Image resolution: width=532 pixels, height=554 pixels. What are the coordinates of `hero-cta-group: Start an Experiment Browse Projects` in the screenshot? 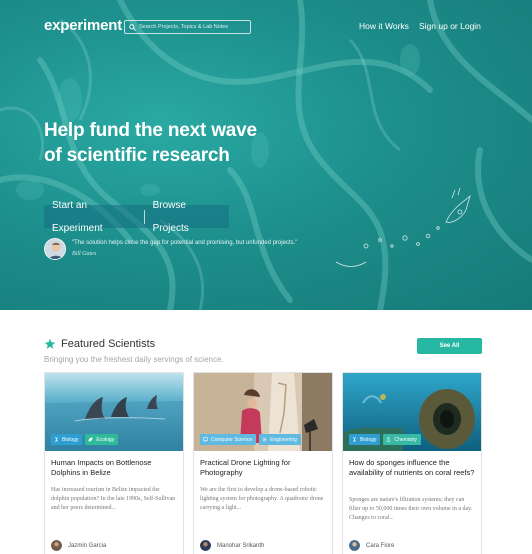 It's located at (136, 217).